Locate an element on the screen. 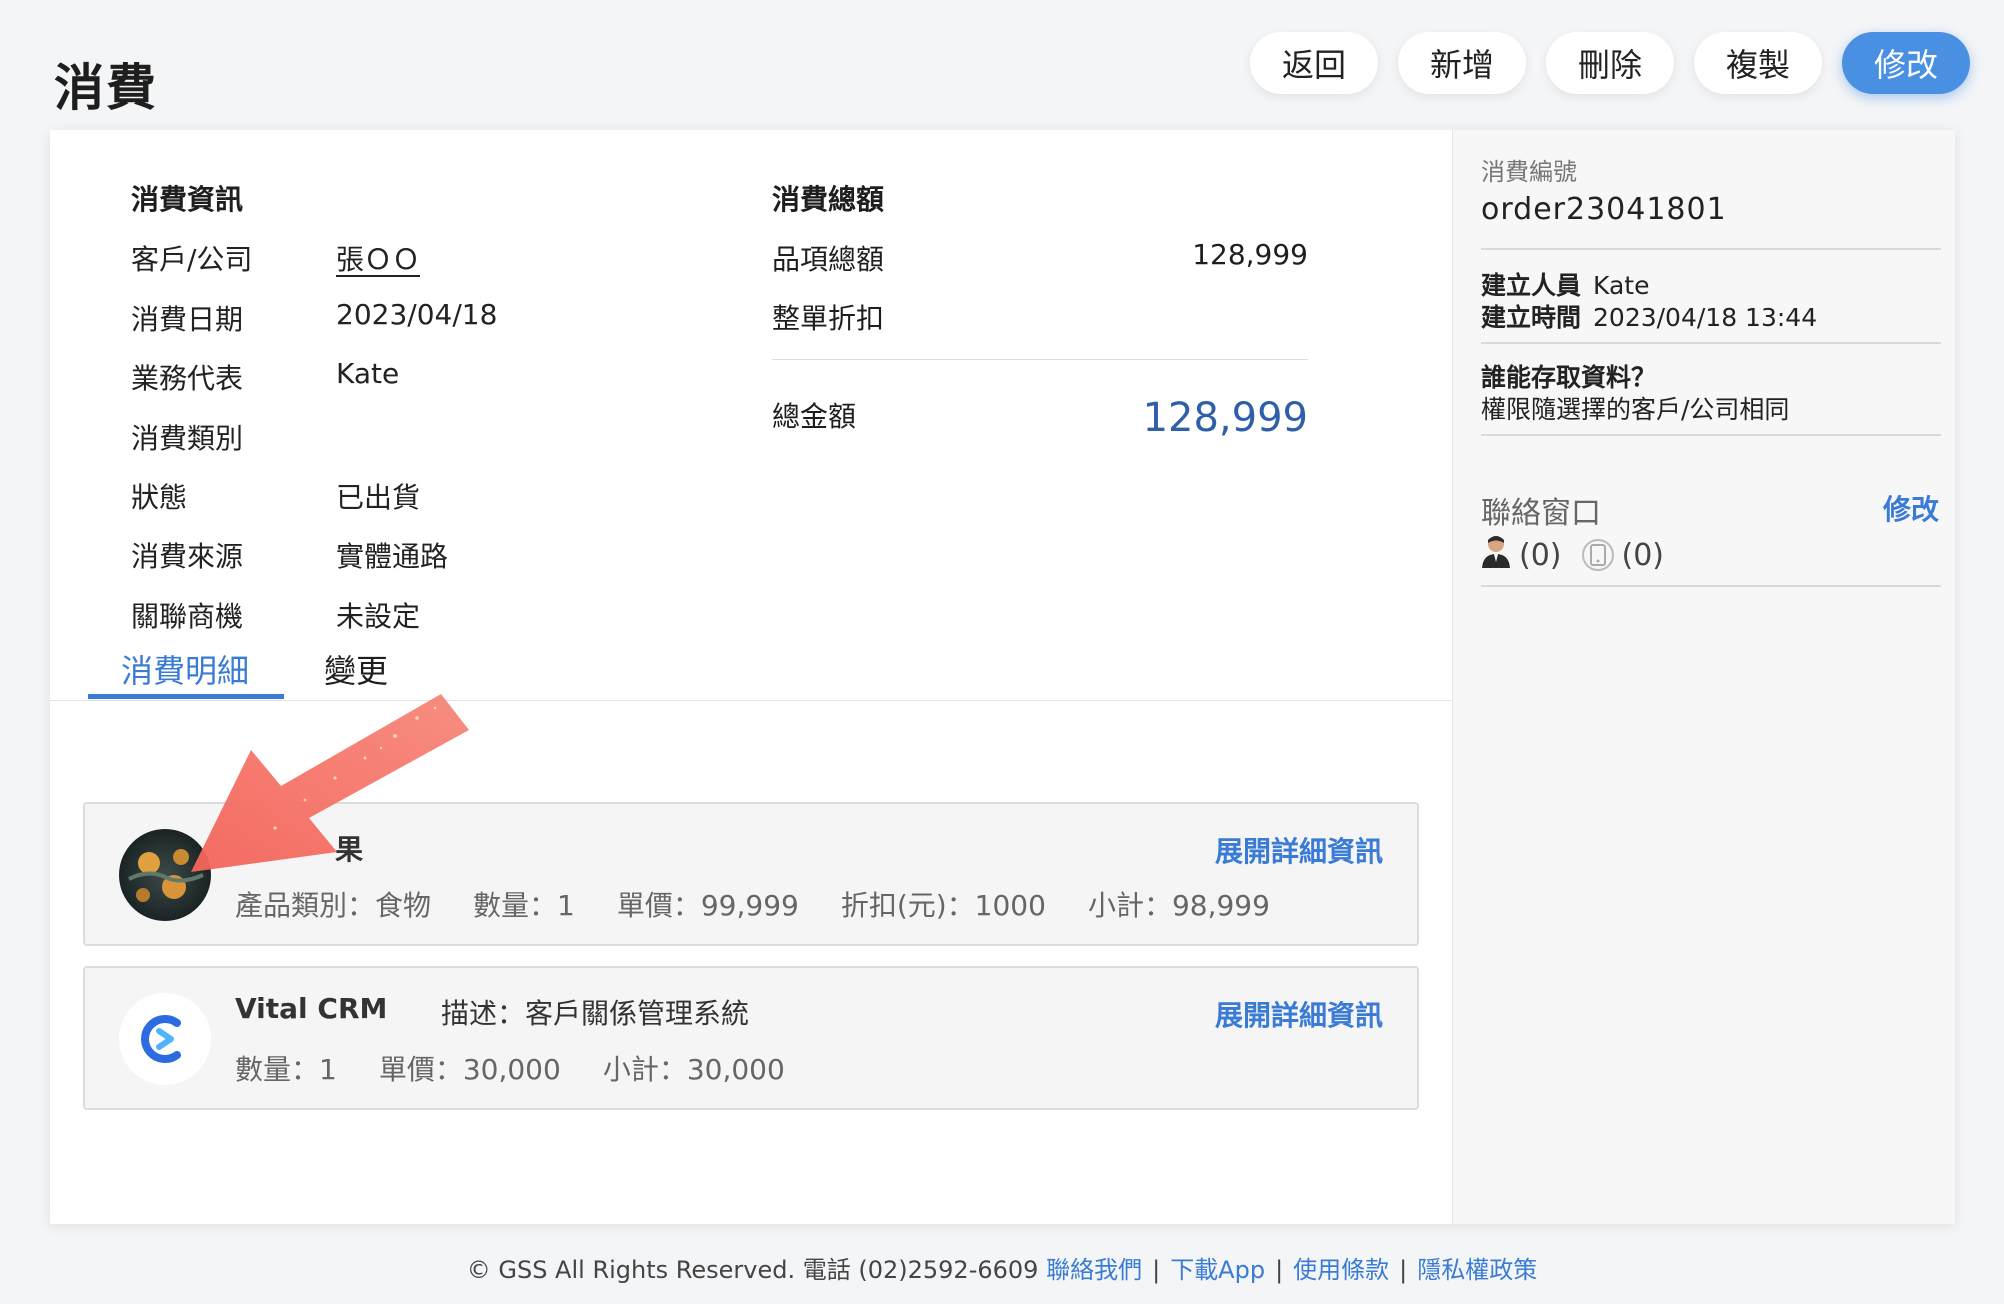  info-label-sales-rep: 業務代表 is located at coordinates (187, 378).